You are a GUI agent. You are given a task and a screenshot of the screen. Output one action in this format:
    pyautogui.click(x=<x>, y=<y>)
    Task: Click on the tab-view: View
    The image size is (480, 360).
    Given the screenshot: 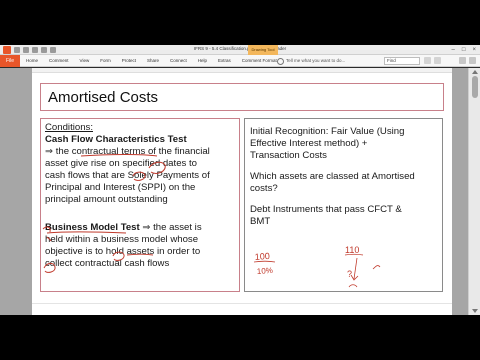 What is the action you would take?
    pyautogui.click(x=85, y=61)
    